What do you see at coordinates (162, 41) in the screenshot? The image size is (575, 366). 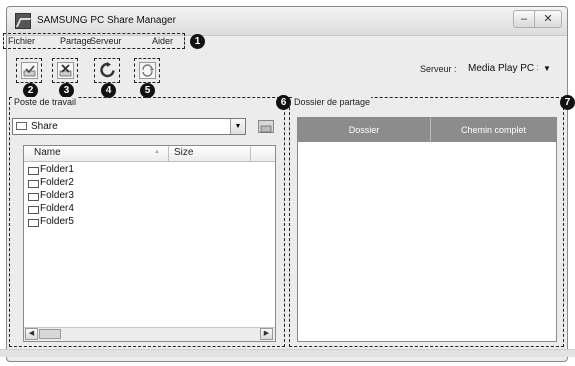 I see `menu-aider: Aider` at bounding box center [162, 41].